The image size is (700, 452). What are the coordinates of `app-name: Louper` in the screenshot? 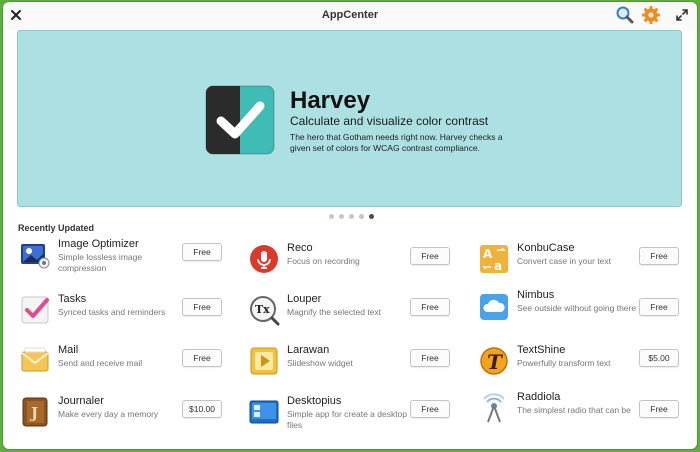 It's located at (304, 299).